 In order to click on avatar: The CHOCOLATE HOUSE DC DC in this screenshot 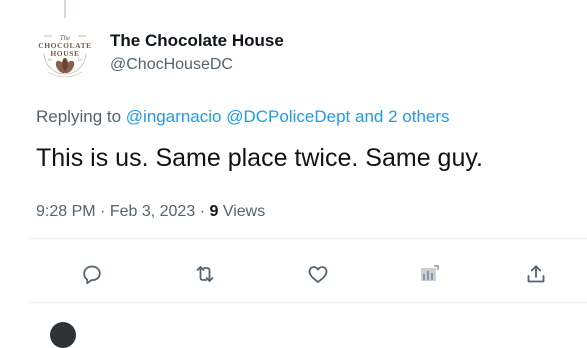, I will do `click(65, 53)`.